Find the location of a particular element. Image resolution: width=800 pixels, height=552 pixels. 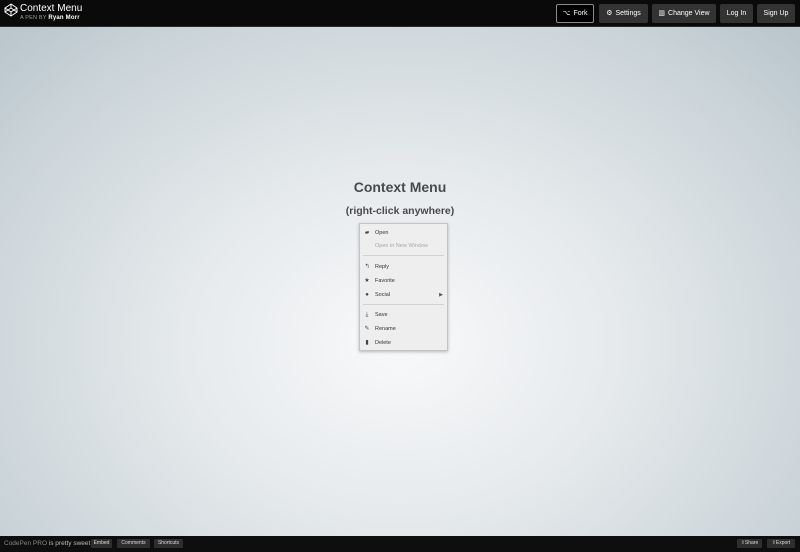

codepen-logo-icon is located at coordinates (11, 10).